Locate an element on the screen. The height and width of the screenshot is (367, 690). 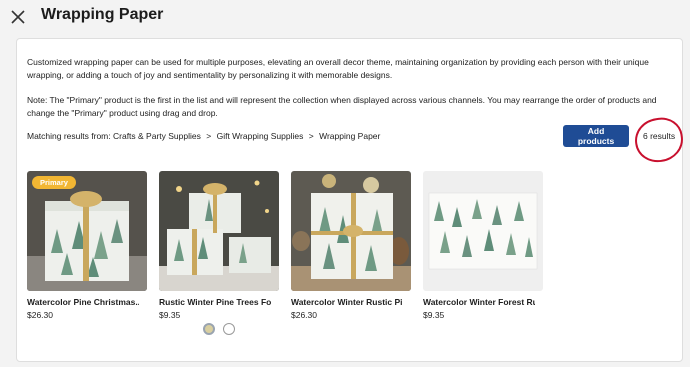
breadcrumb-item: Gift Wrapping Supplies is located at coordinates (260, 136).